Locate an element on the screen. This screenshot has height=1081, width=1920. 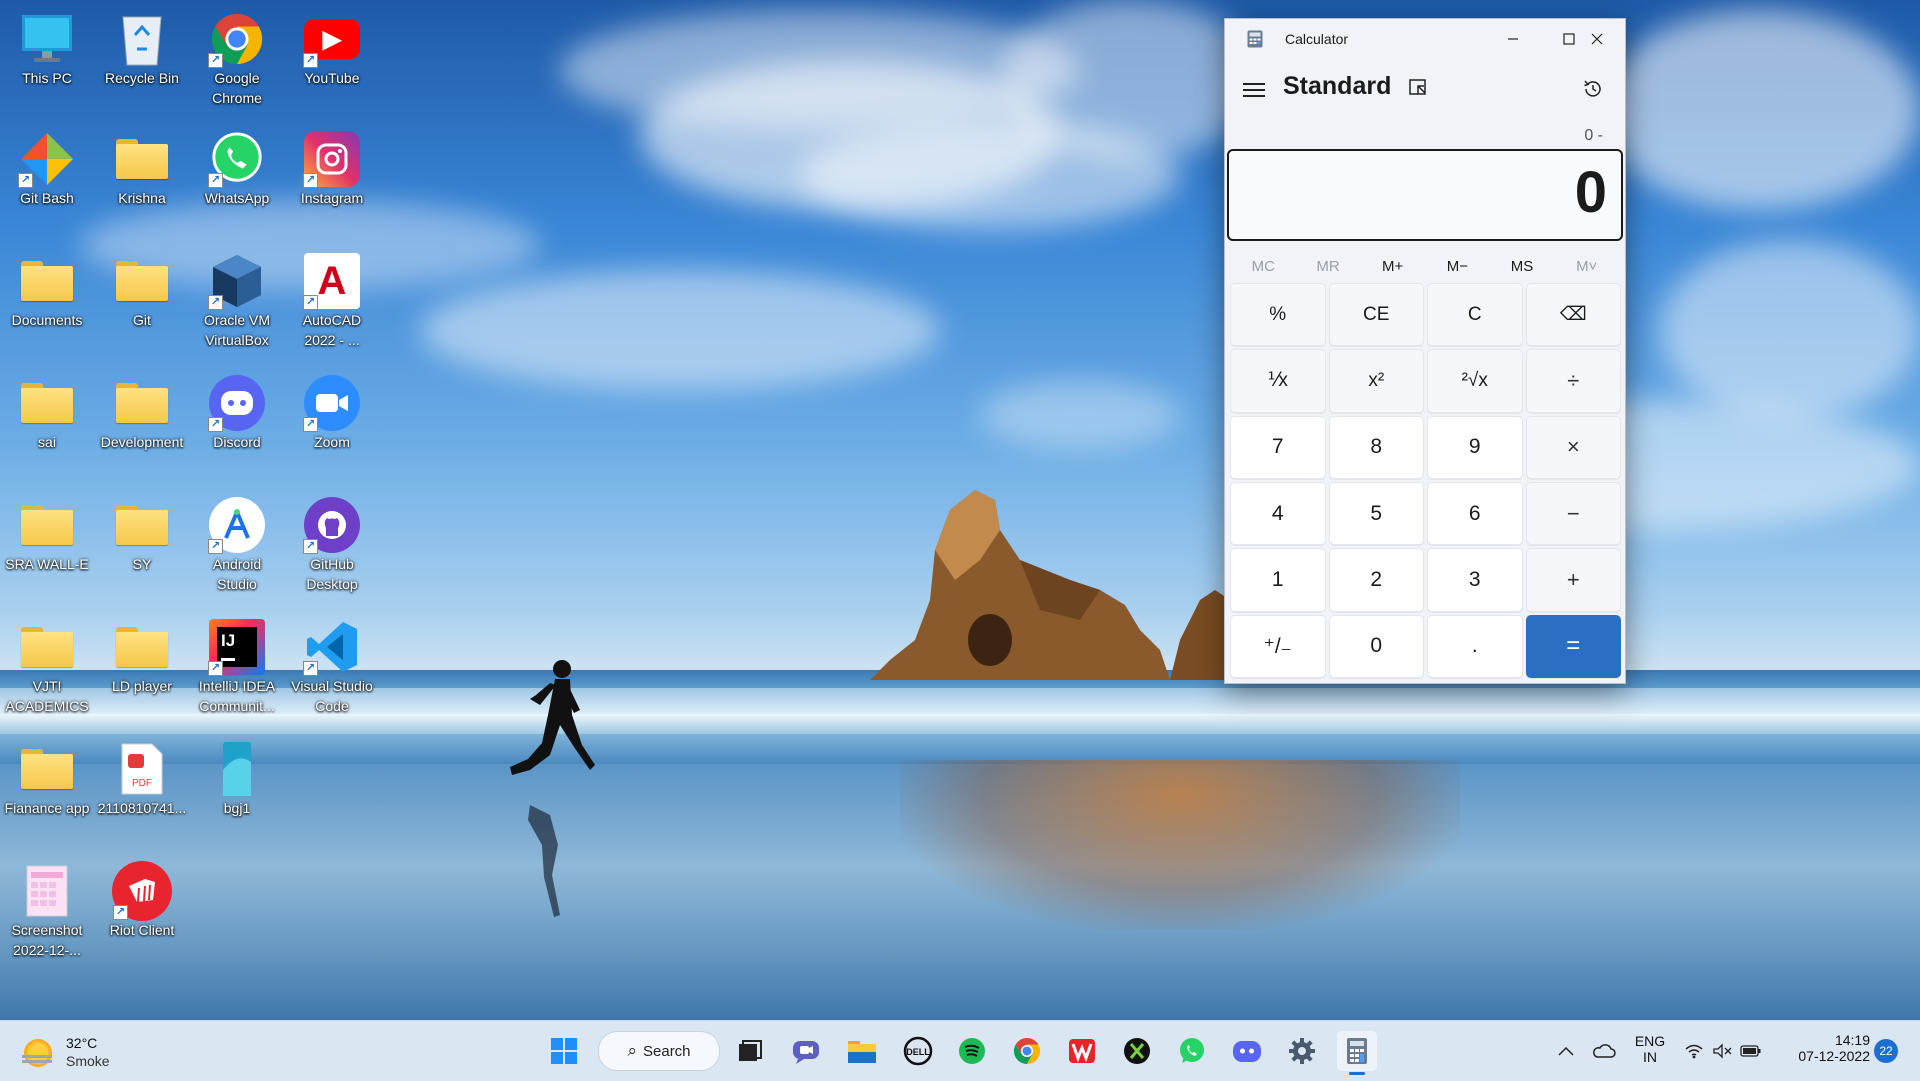
hamburger-menu-icon is located at coordinates (1254, 88).